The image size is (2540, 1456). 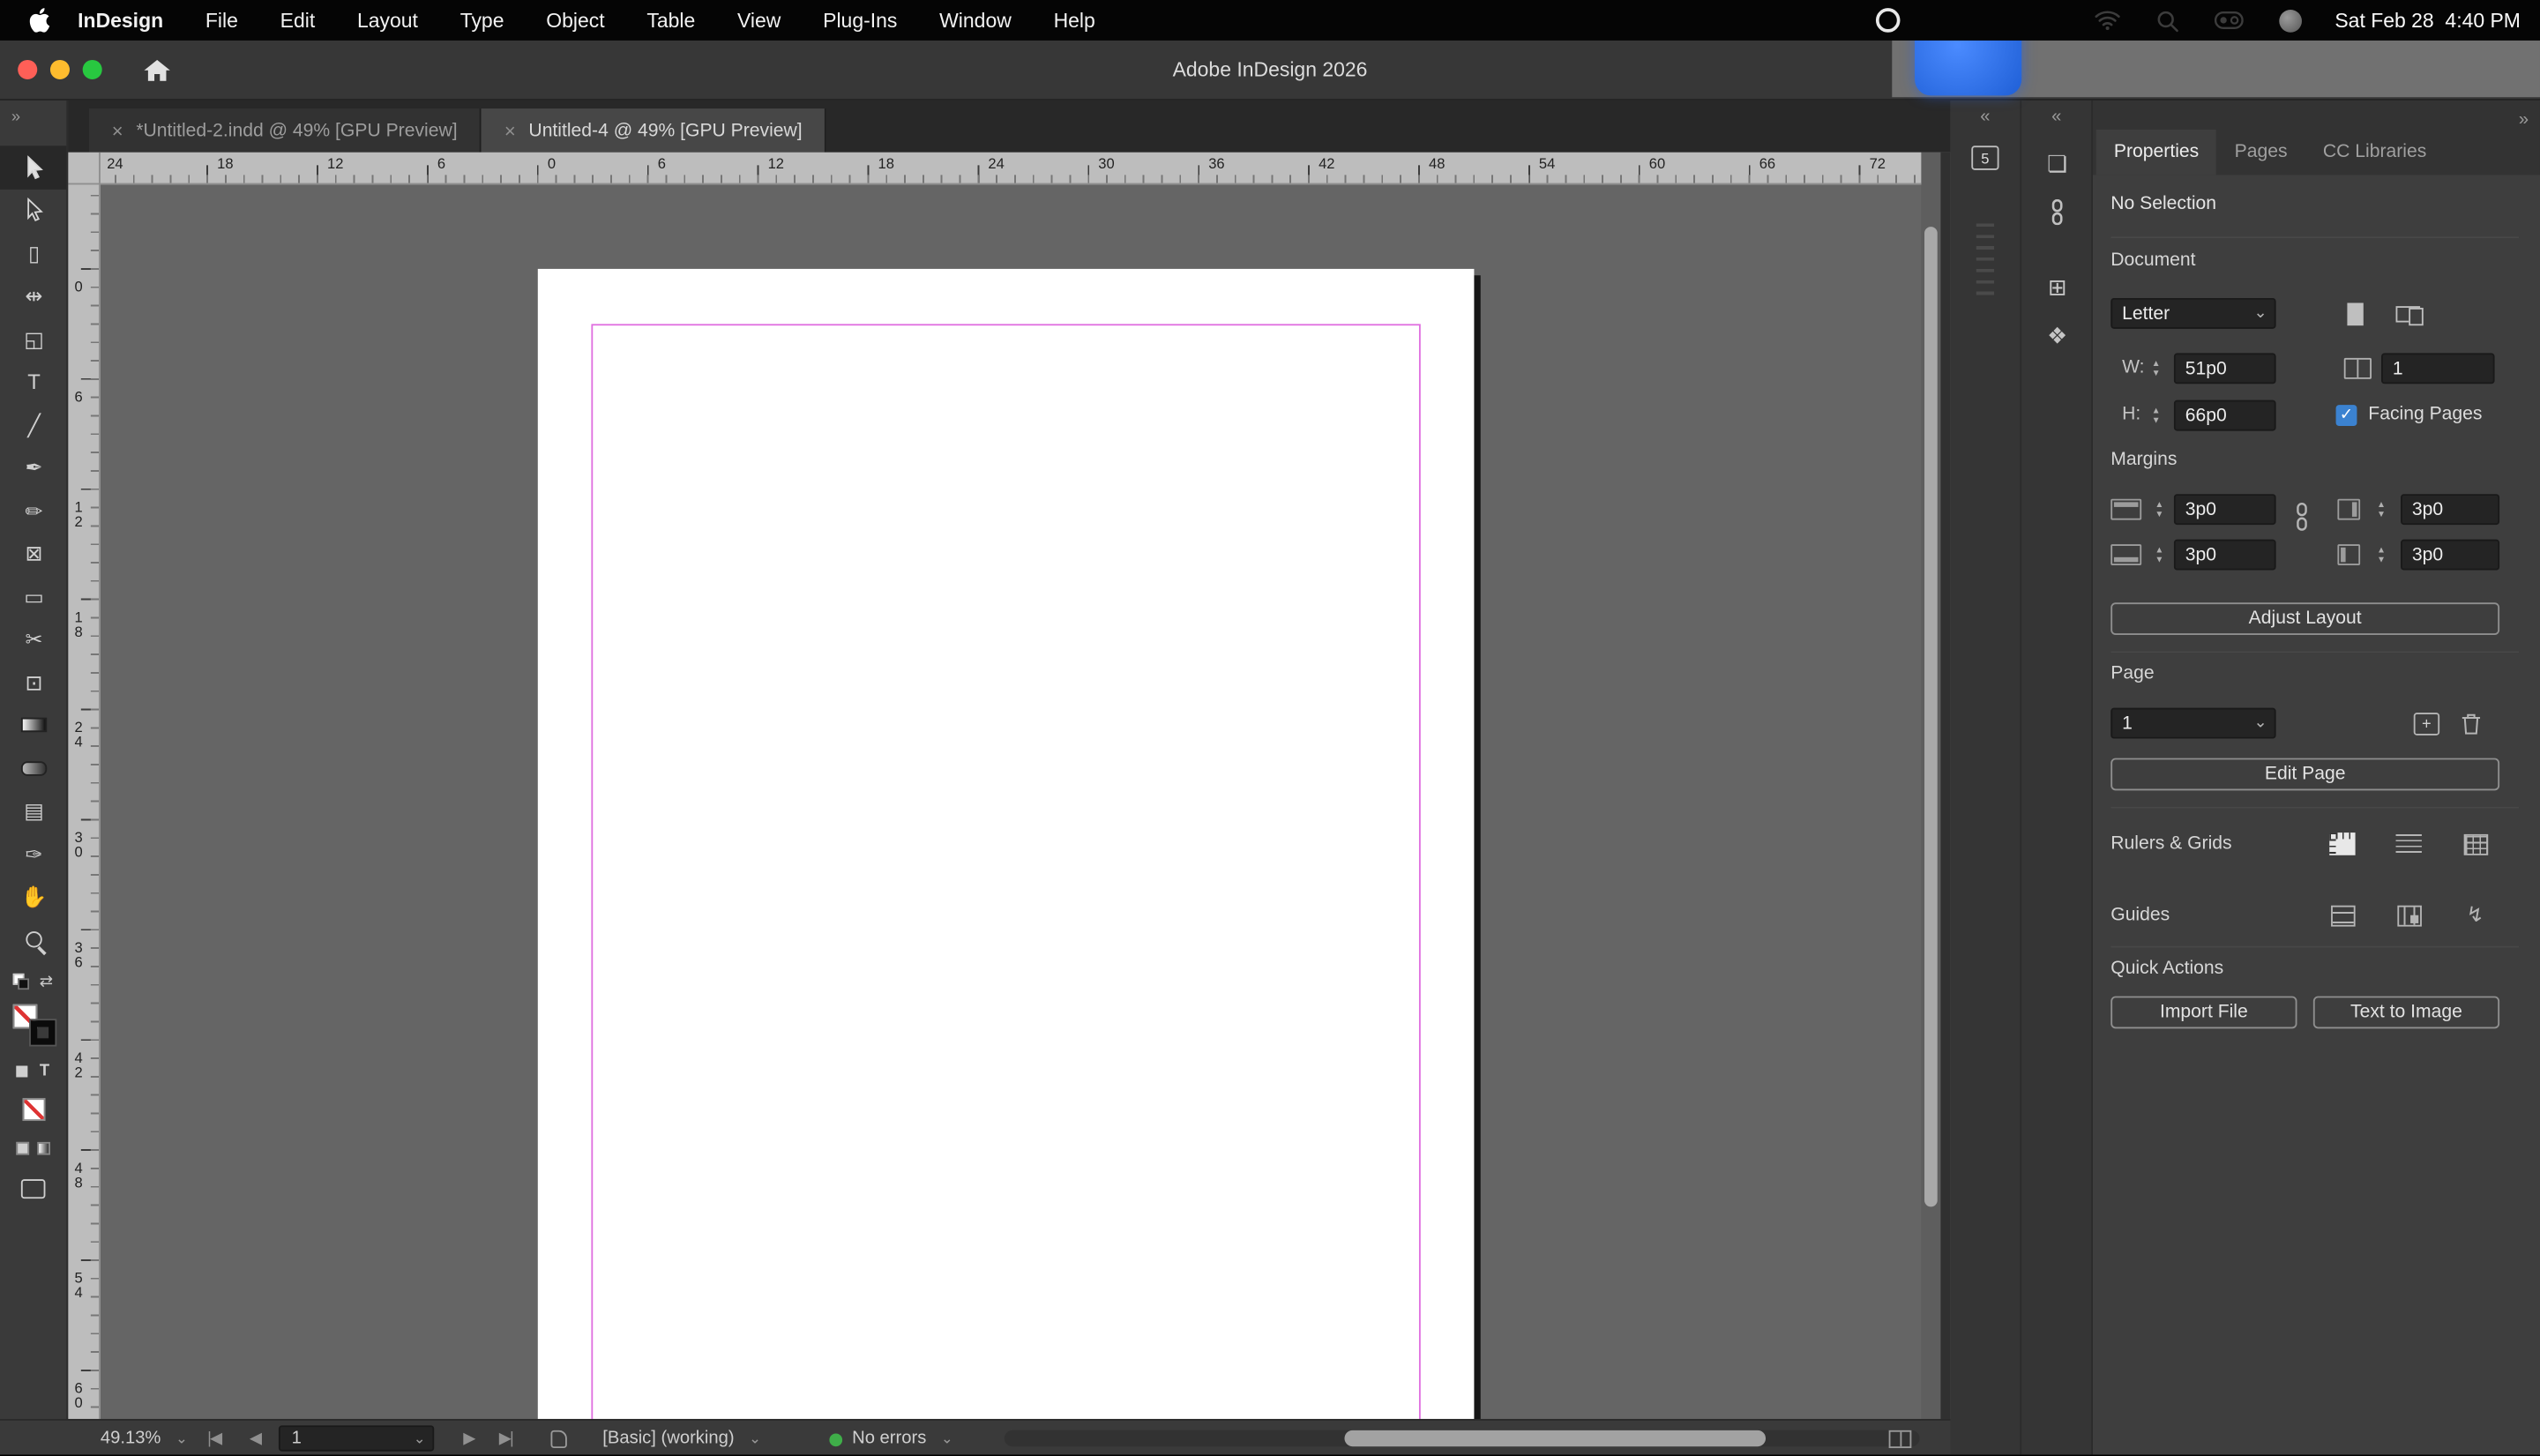 What do you see at coordinates (2224, 369) in the screenshot?
I see `width-field: 51p0` at bounding box center [2224, 369].